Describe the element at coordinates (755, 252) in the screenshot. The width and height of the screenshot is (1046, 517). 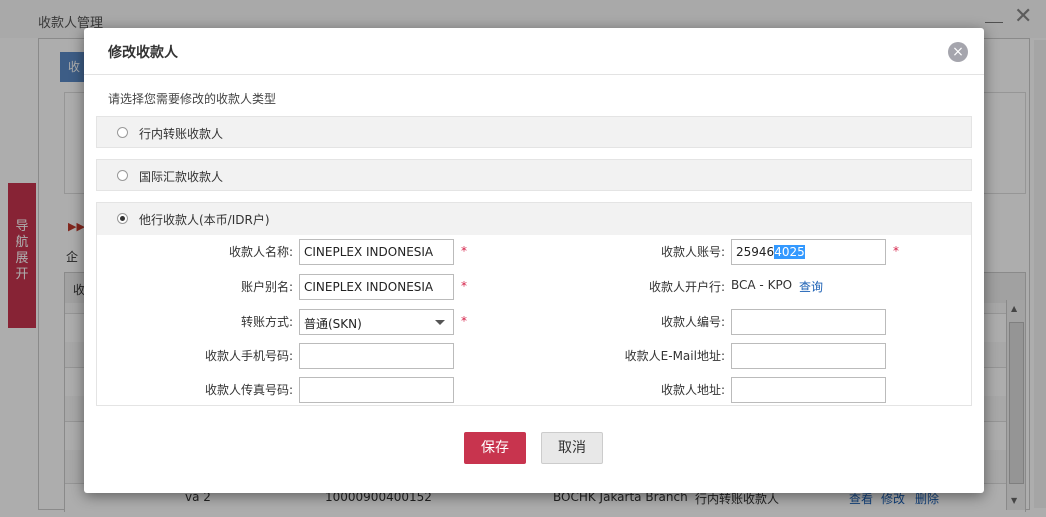
I see `account-text: 25946` at that location.